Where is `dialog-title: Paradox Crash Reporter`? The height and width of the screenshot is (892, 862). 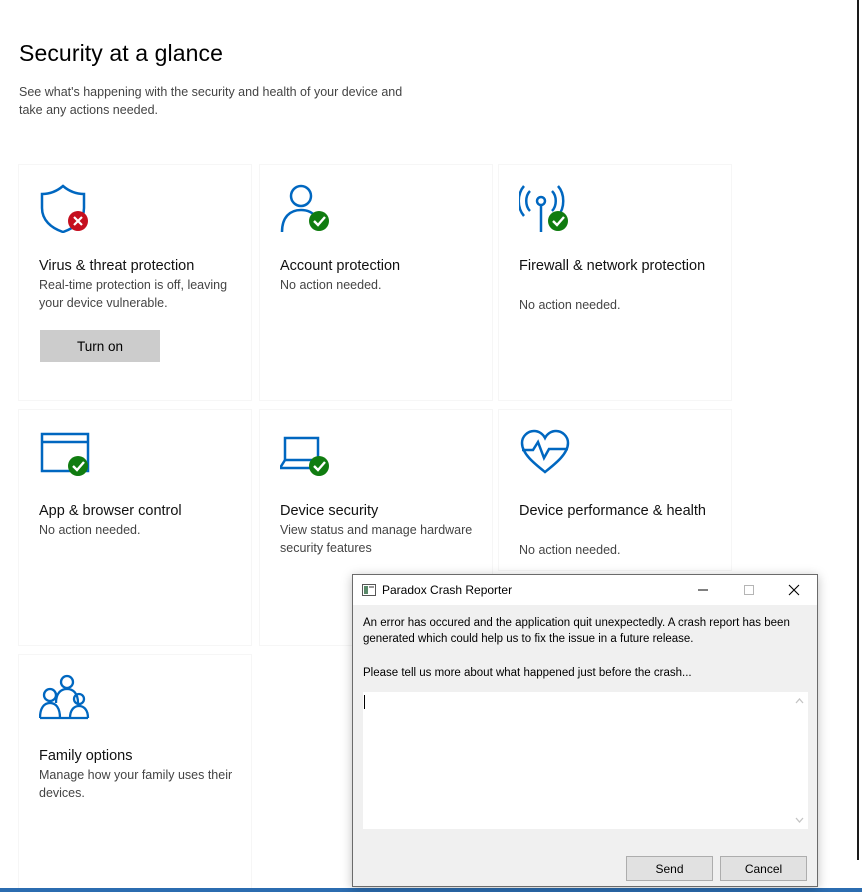 dialog-title: Paradox Crash Reporter is located at coordinates (447, 590).